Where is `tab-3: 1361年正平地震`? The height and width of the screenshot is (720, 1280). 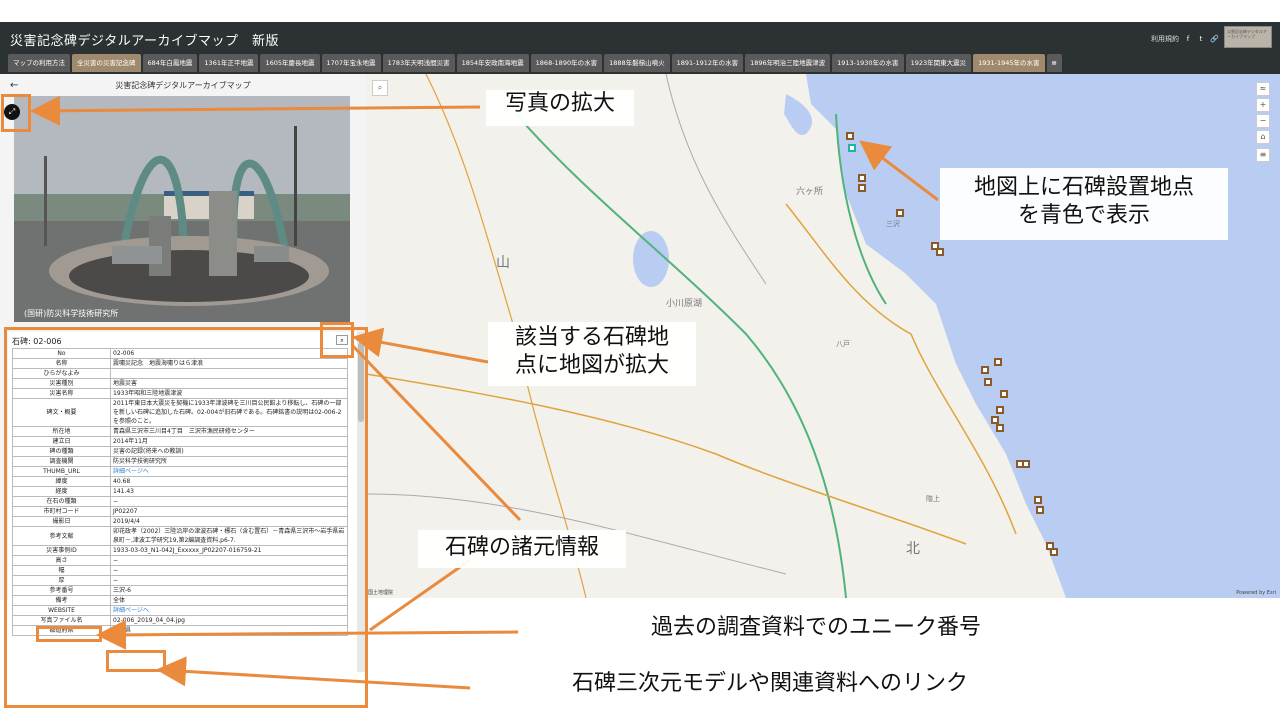 tab-3: 1361年正平地震 is located at coordinates (229, 63).